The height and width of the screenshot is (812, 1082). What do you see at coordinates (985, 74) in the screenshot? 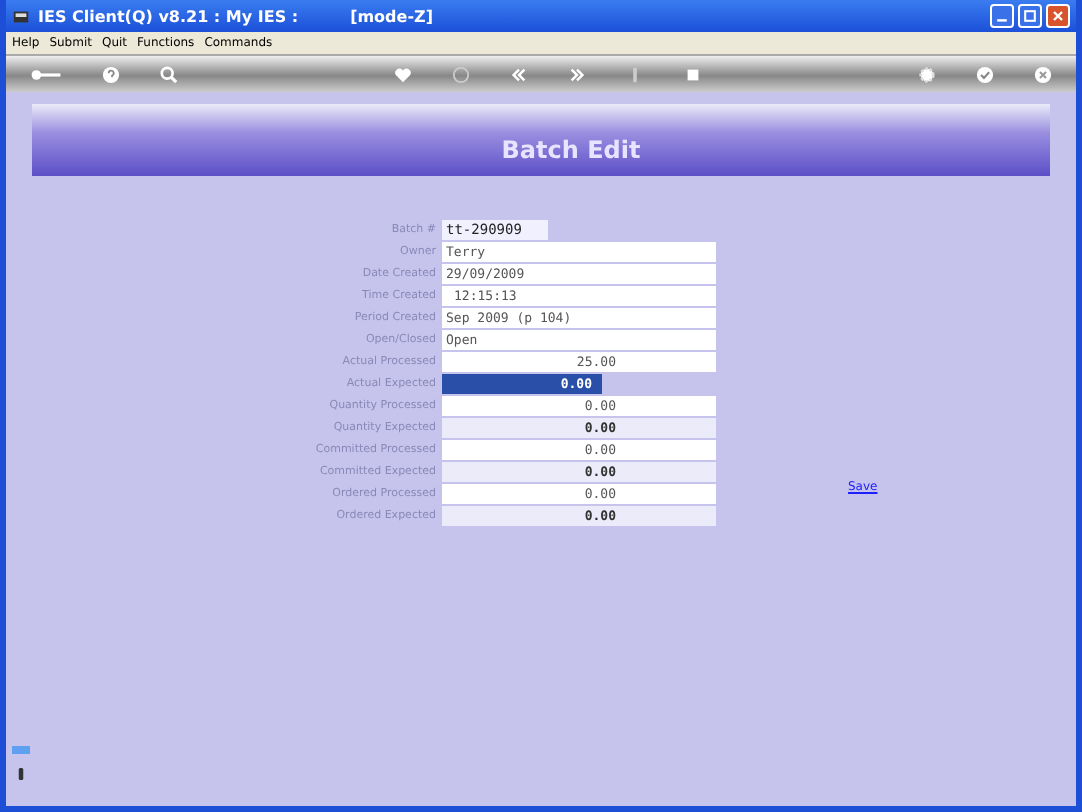
I see `check-icon` at bounding box center [985, 74].